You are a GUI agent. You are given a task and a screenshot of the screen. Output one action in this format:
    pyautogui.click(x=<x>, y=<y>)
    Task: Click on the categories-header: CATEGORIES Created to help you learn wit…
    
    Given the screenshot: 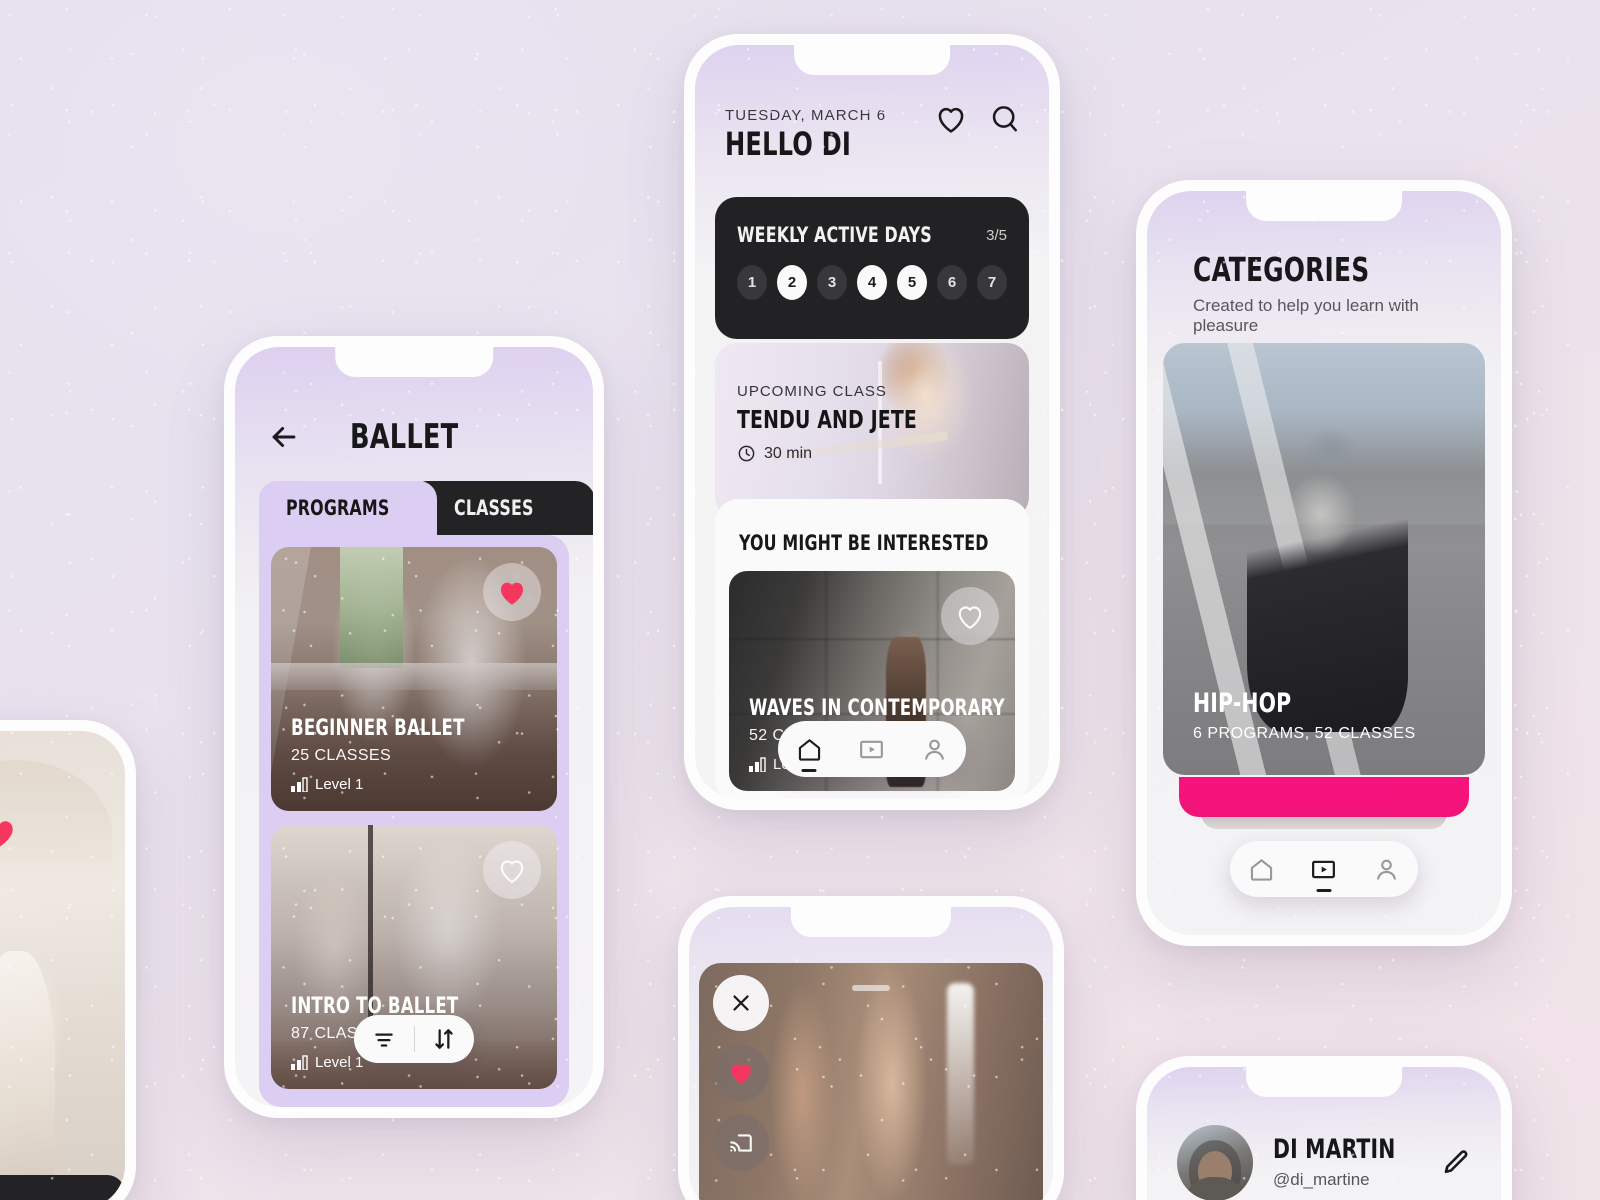 What is the action you would take?
    pyautogui.click(x=1329, y=294)
    